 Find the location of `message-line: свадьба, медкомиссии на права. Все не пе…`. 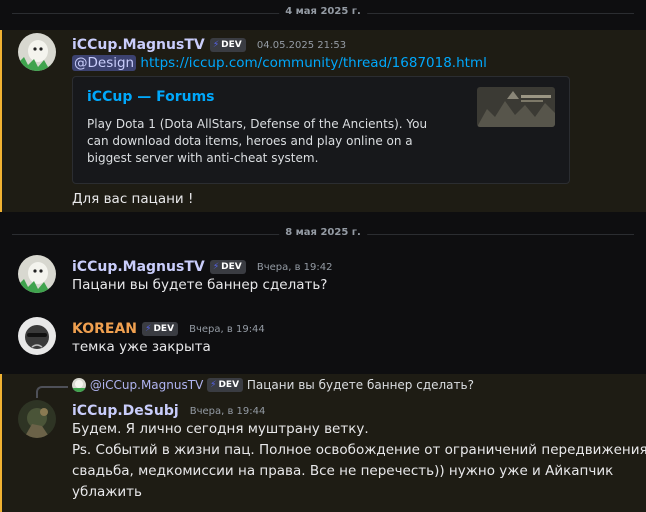

message-line: свадьба, медкомиссии на права. Все не пе… is located at coordinates (343, 471).